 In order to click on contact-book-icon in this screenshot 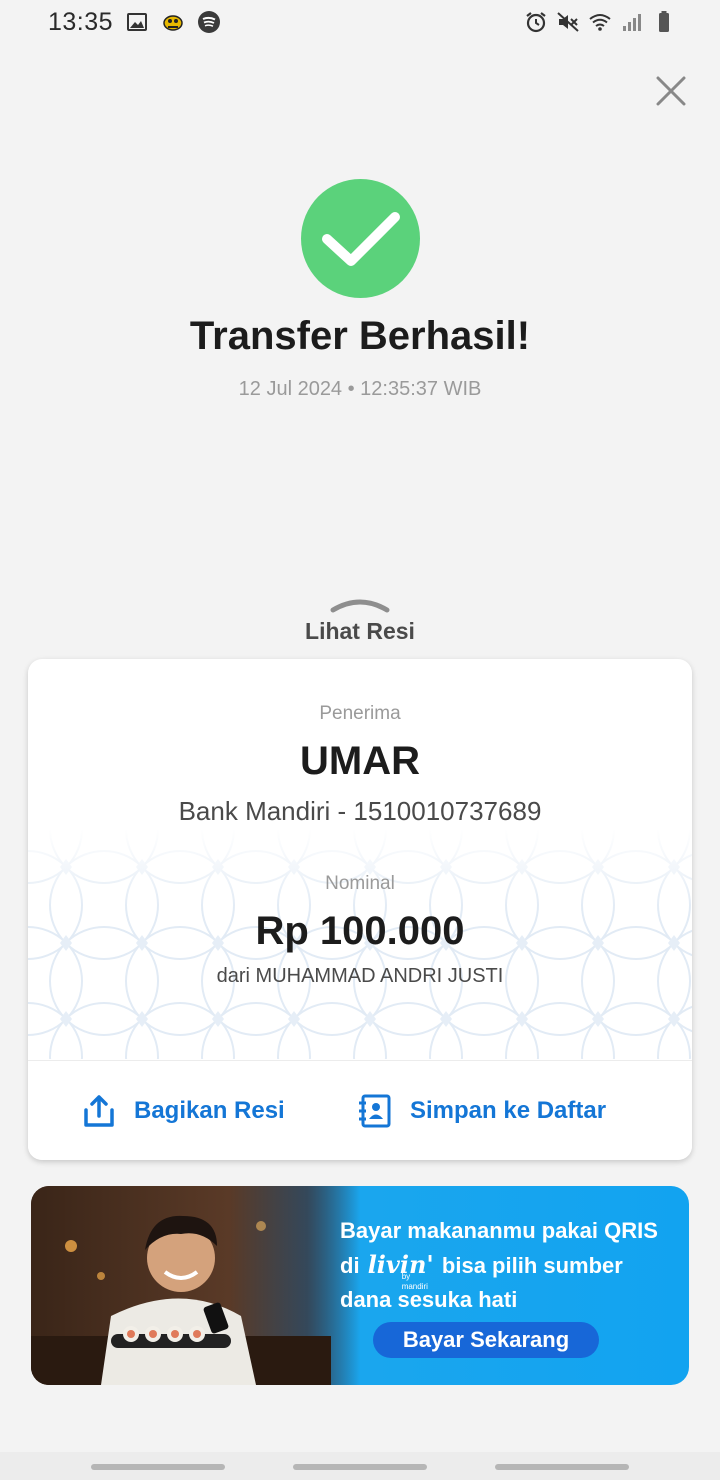, I will do `click(375, 1111)`.